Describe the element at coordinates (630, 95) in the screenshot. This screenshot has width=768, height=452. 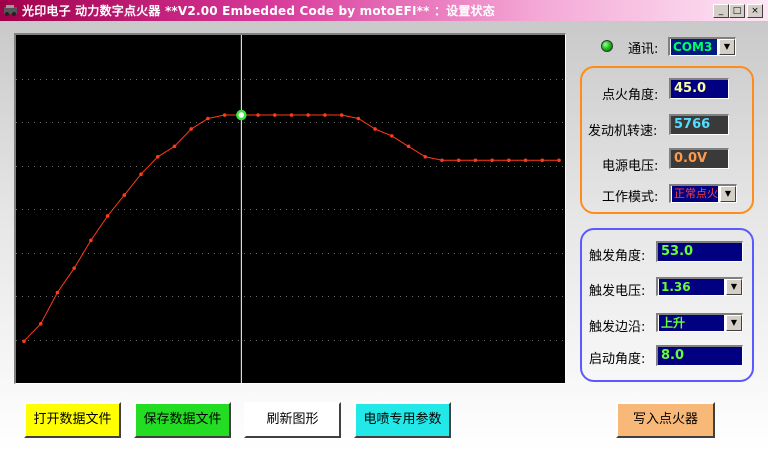
I see `ignition-angle-label: 点火角度:` at that location.